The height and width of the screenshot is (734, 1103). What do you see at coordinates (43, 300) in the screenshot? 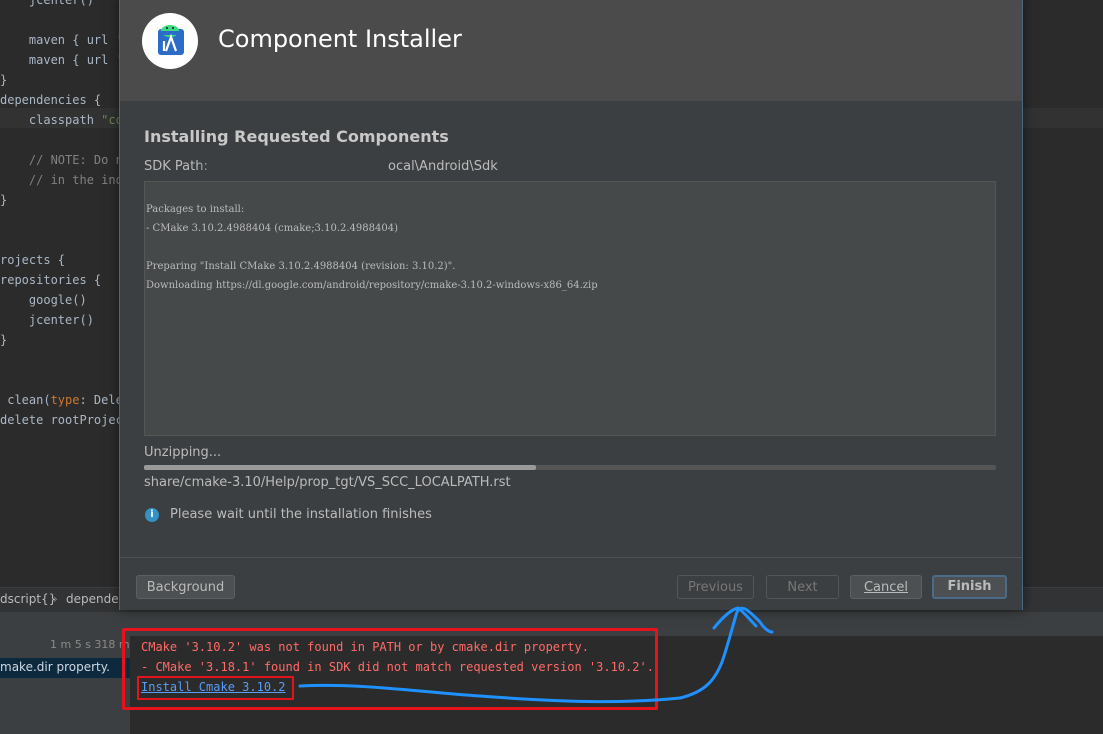
I see `code-line: google()` at bounding box center [43, 300].